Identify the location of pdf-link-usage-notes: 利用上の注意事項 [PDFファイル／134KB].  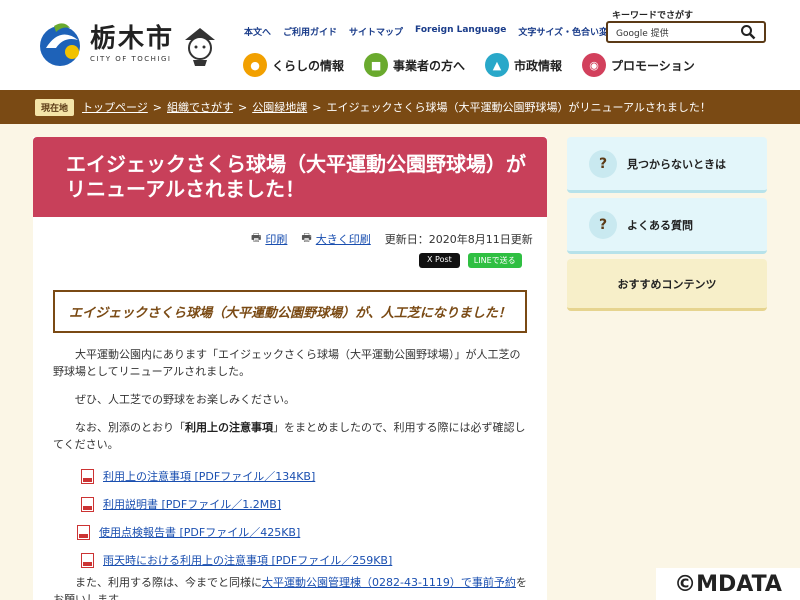
(209, 476).